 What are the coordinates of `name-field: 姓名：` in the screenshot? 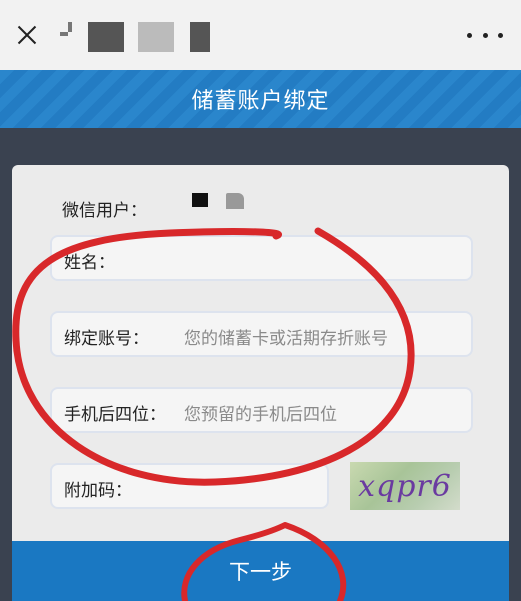 It's located at (261, 258).